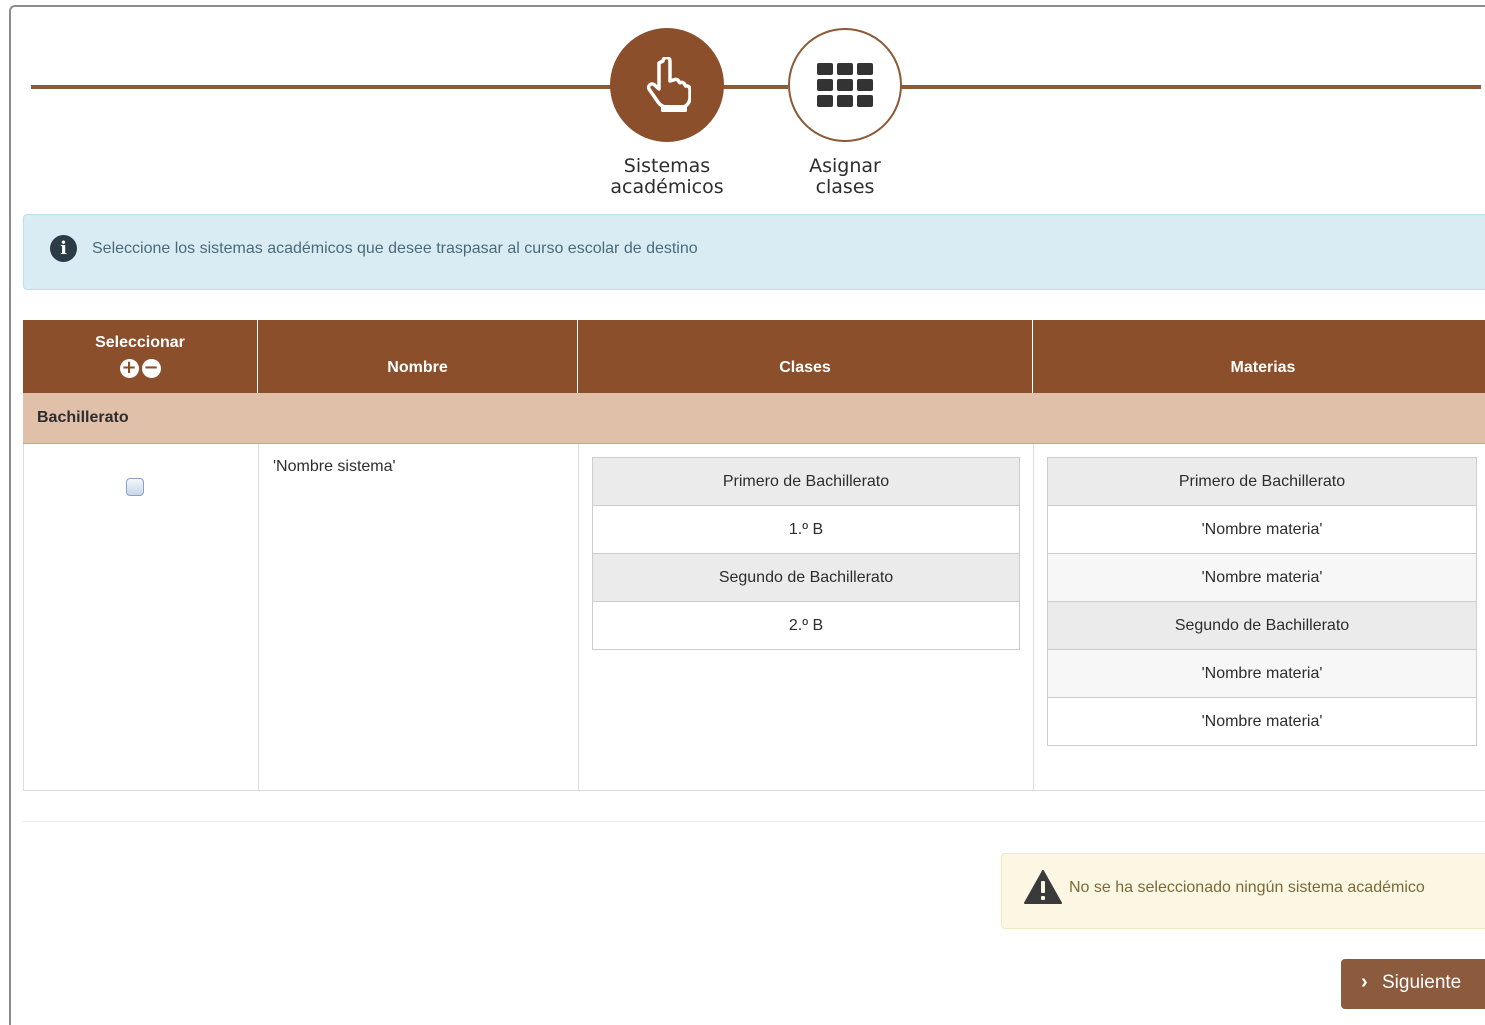  What do you see at coordinates (140, 356) in the screenshot?
I see `header-select: Seleccionar + −` at bounding box center [140, 356].